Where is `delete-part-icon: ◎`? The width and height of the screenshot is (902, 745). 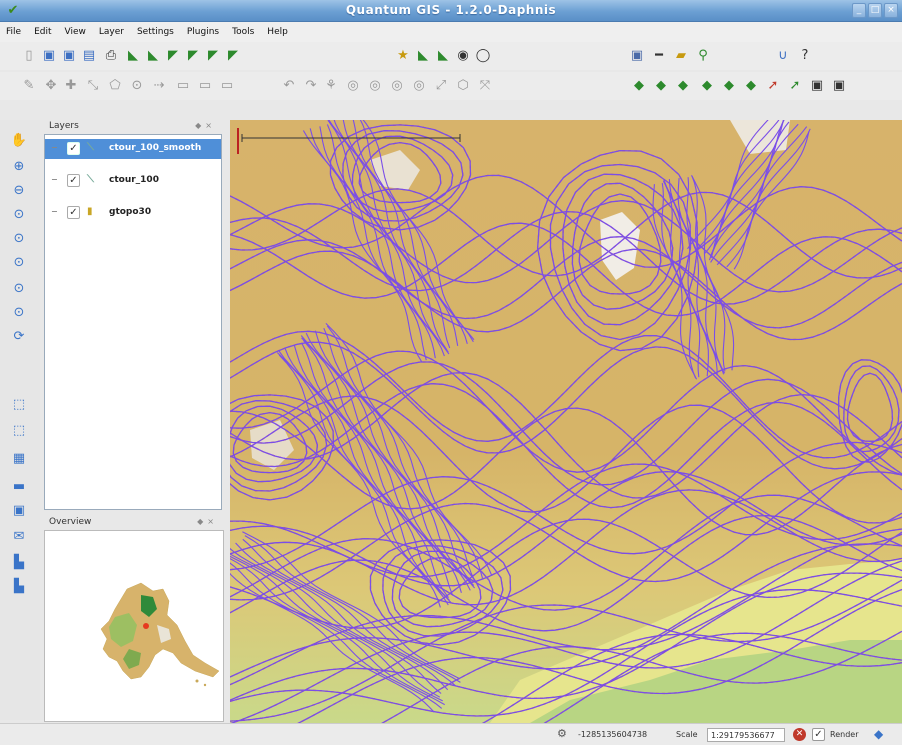 delete-part-icon: ◎ is located at coordinates (419, 86).